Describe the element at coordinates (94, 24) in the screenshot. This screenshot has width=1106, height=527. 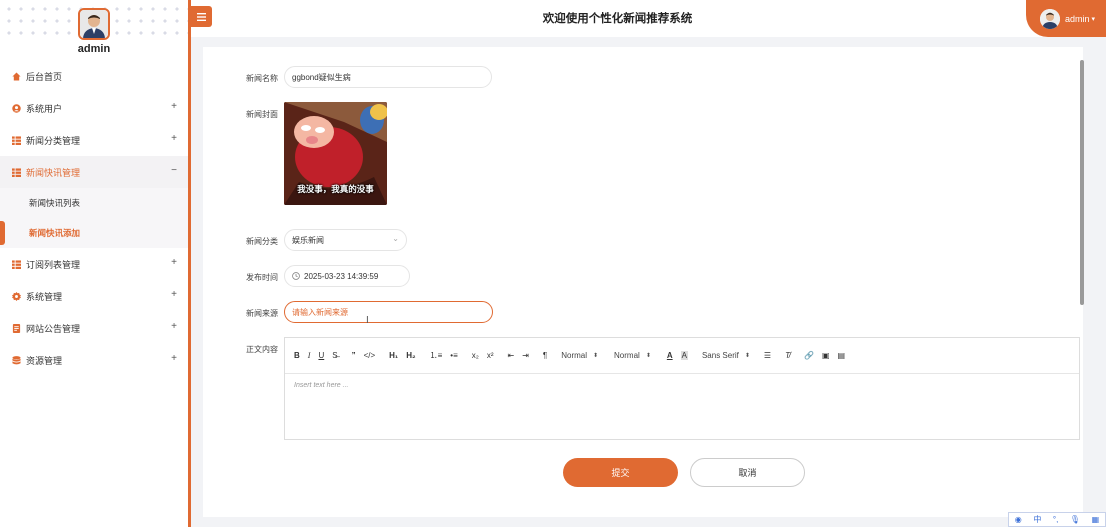
I see `avatar` at that location.